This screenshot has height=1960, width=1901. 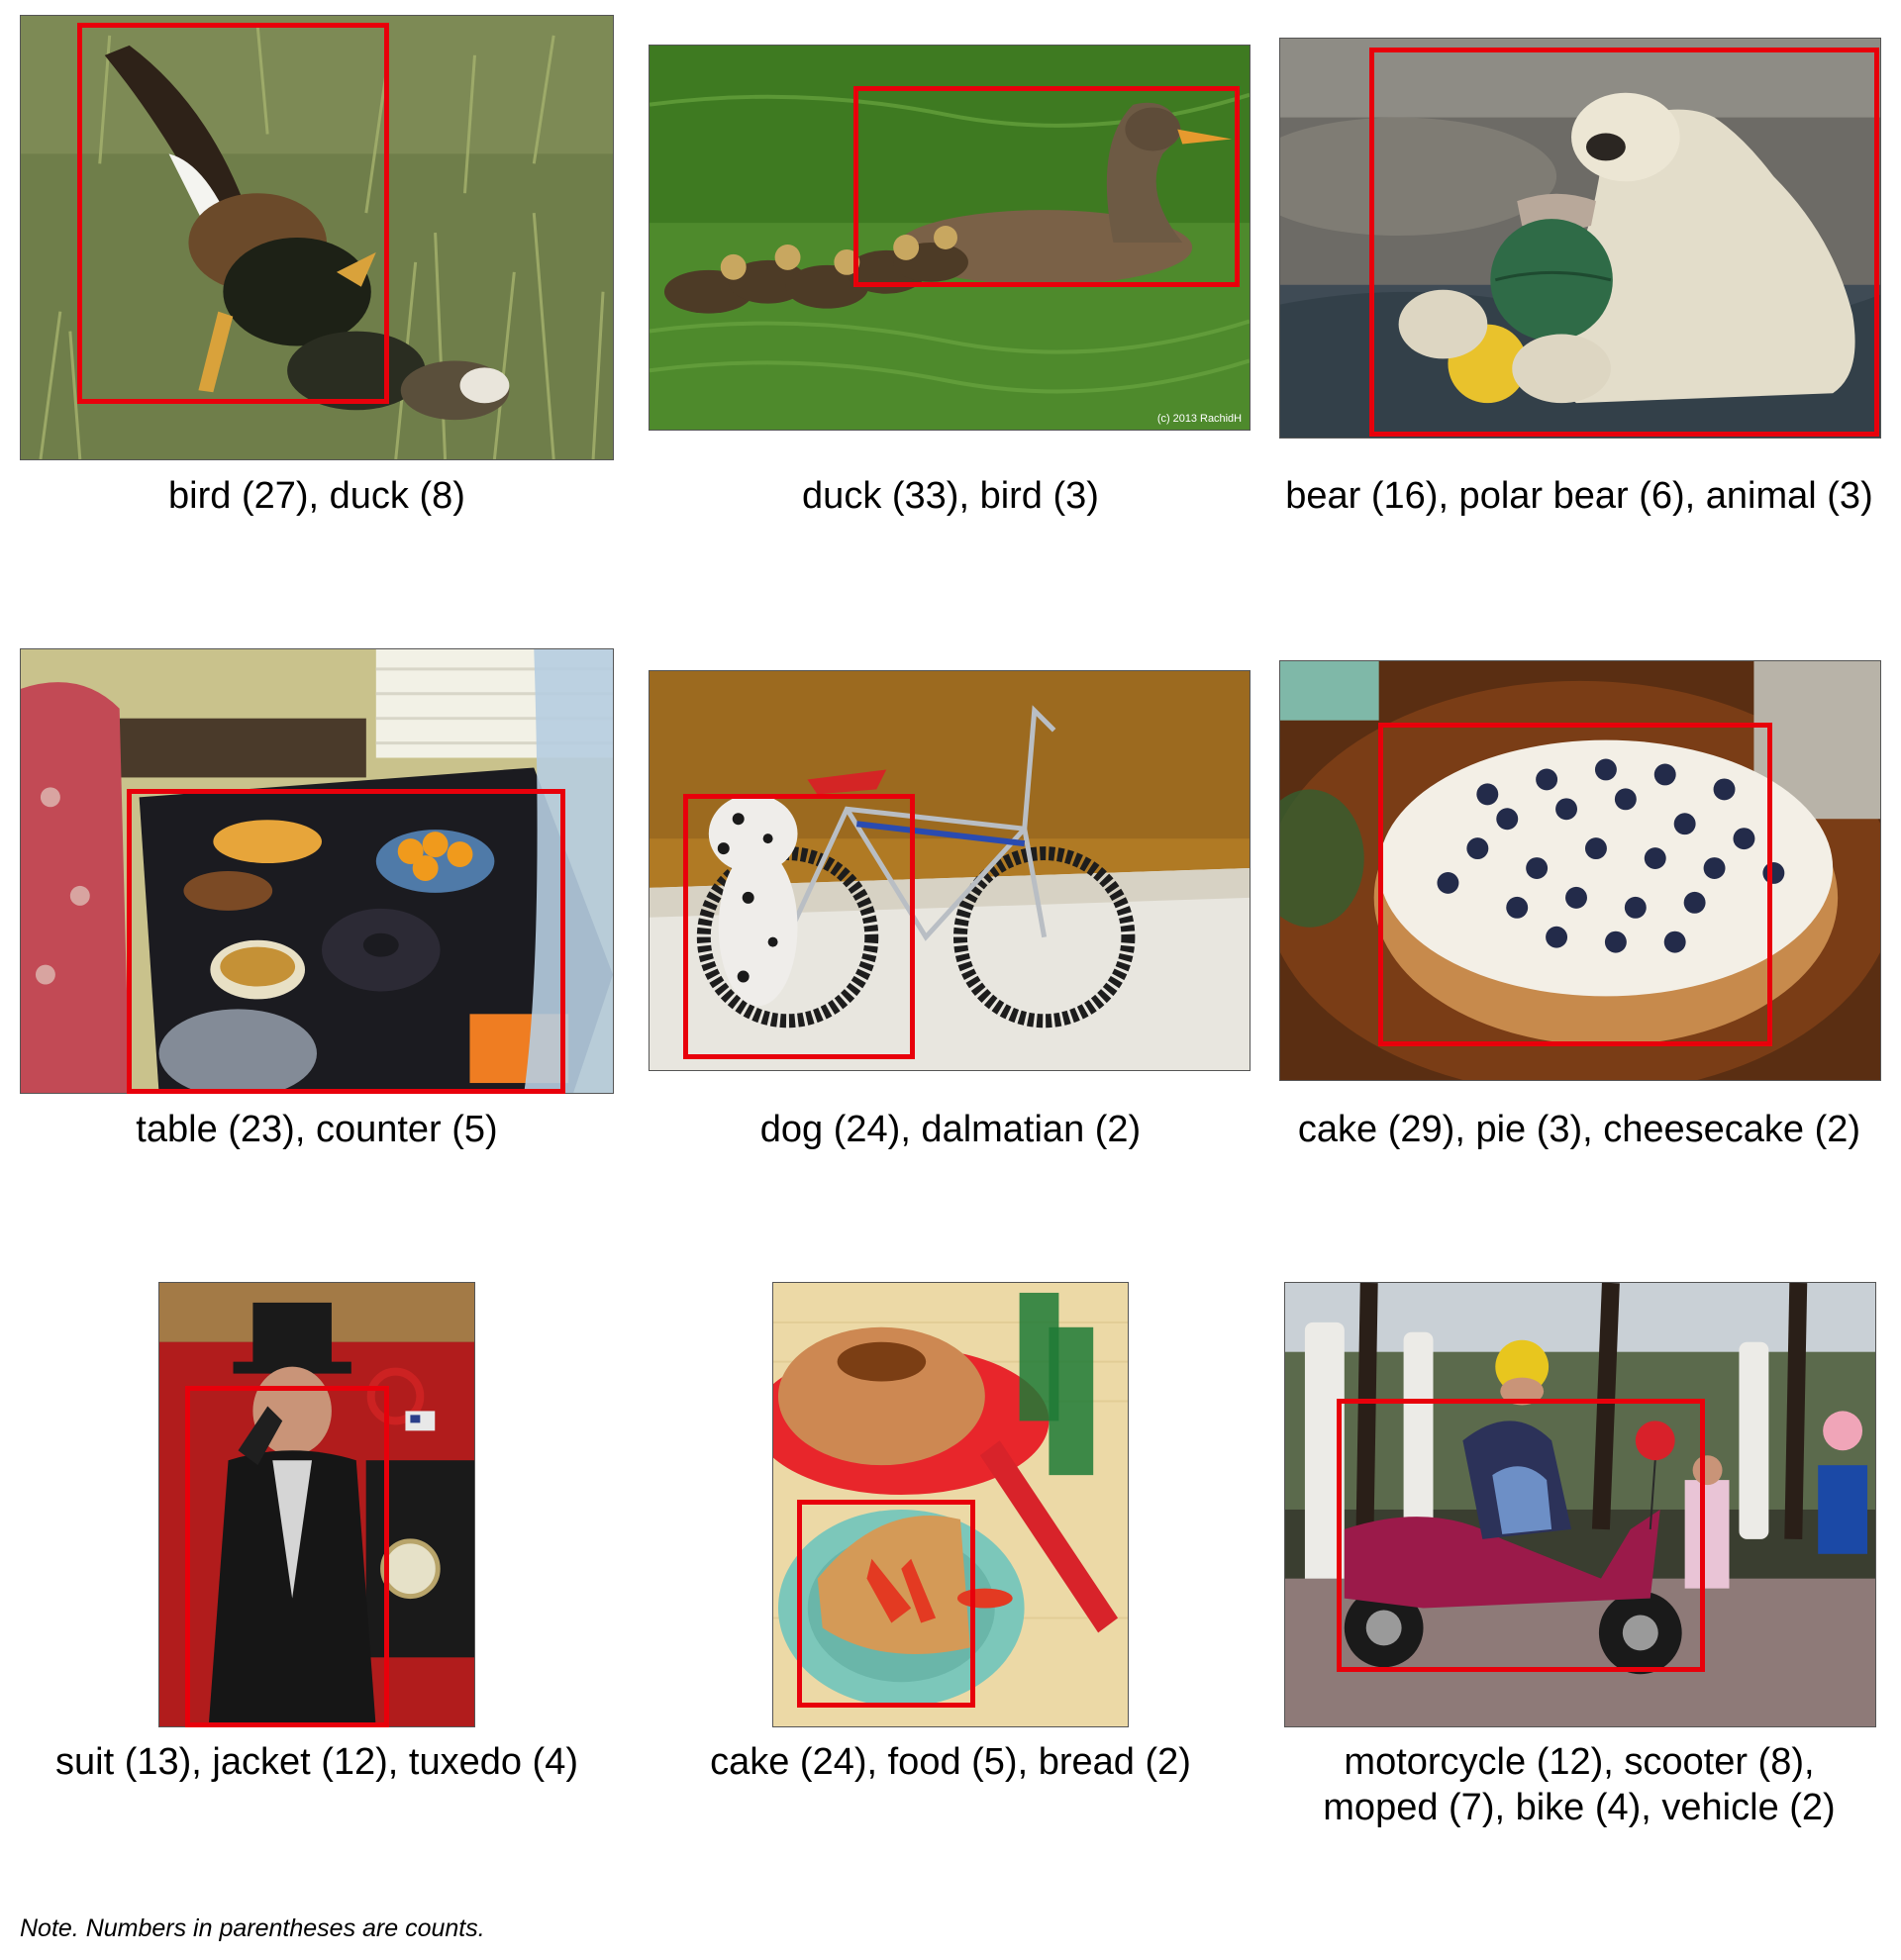 What do you see at coordinates (1579, 496) in the screenshot?
I see `panel-3-caption: bear (16), polar bear (6), animal (3)` at bounding box center [1579, 496].